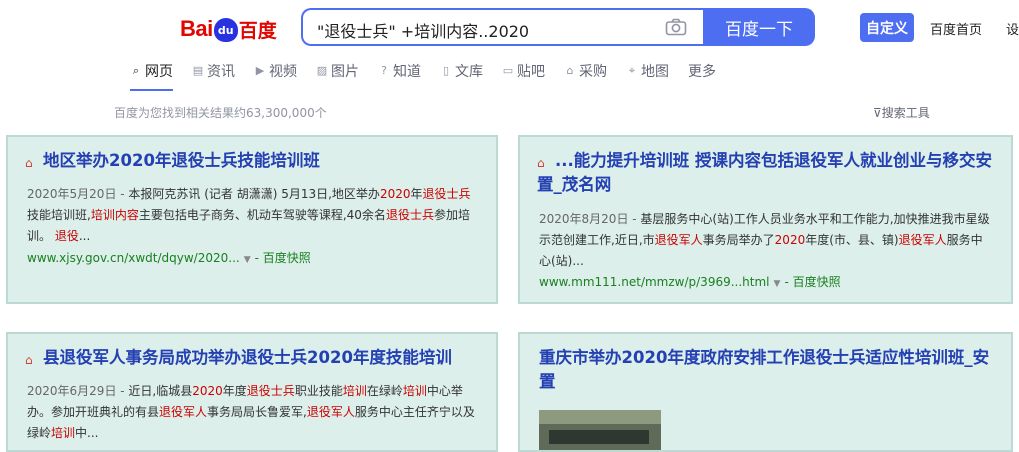  What do you see at coordinates (768, 370) in the screenshot?
I see `result-title: 重庆市举办2020年度政府安排工作退役士兵适应性培训班_安置` at bounding box center [768, 370].